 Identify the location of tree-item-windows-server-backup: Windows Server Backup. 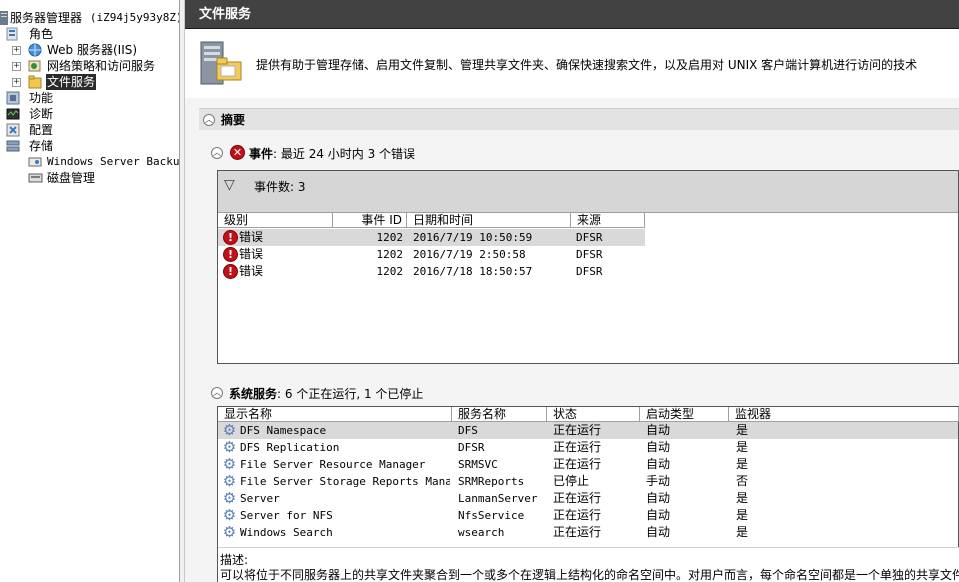
(89, 162).